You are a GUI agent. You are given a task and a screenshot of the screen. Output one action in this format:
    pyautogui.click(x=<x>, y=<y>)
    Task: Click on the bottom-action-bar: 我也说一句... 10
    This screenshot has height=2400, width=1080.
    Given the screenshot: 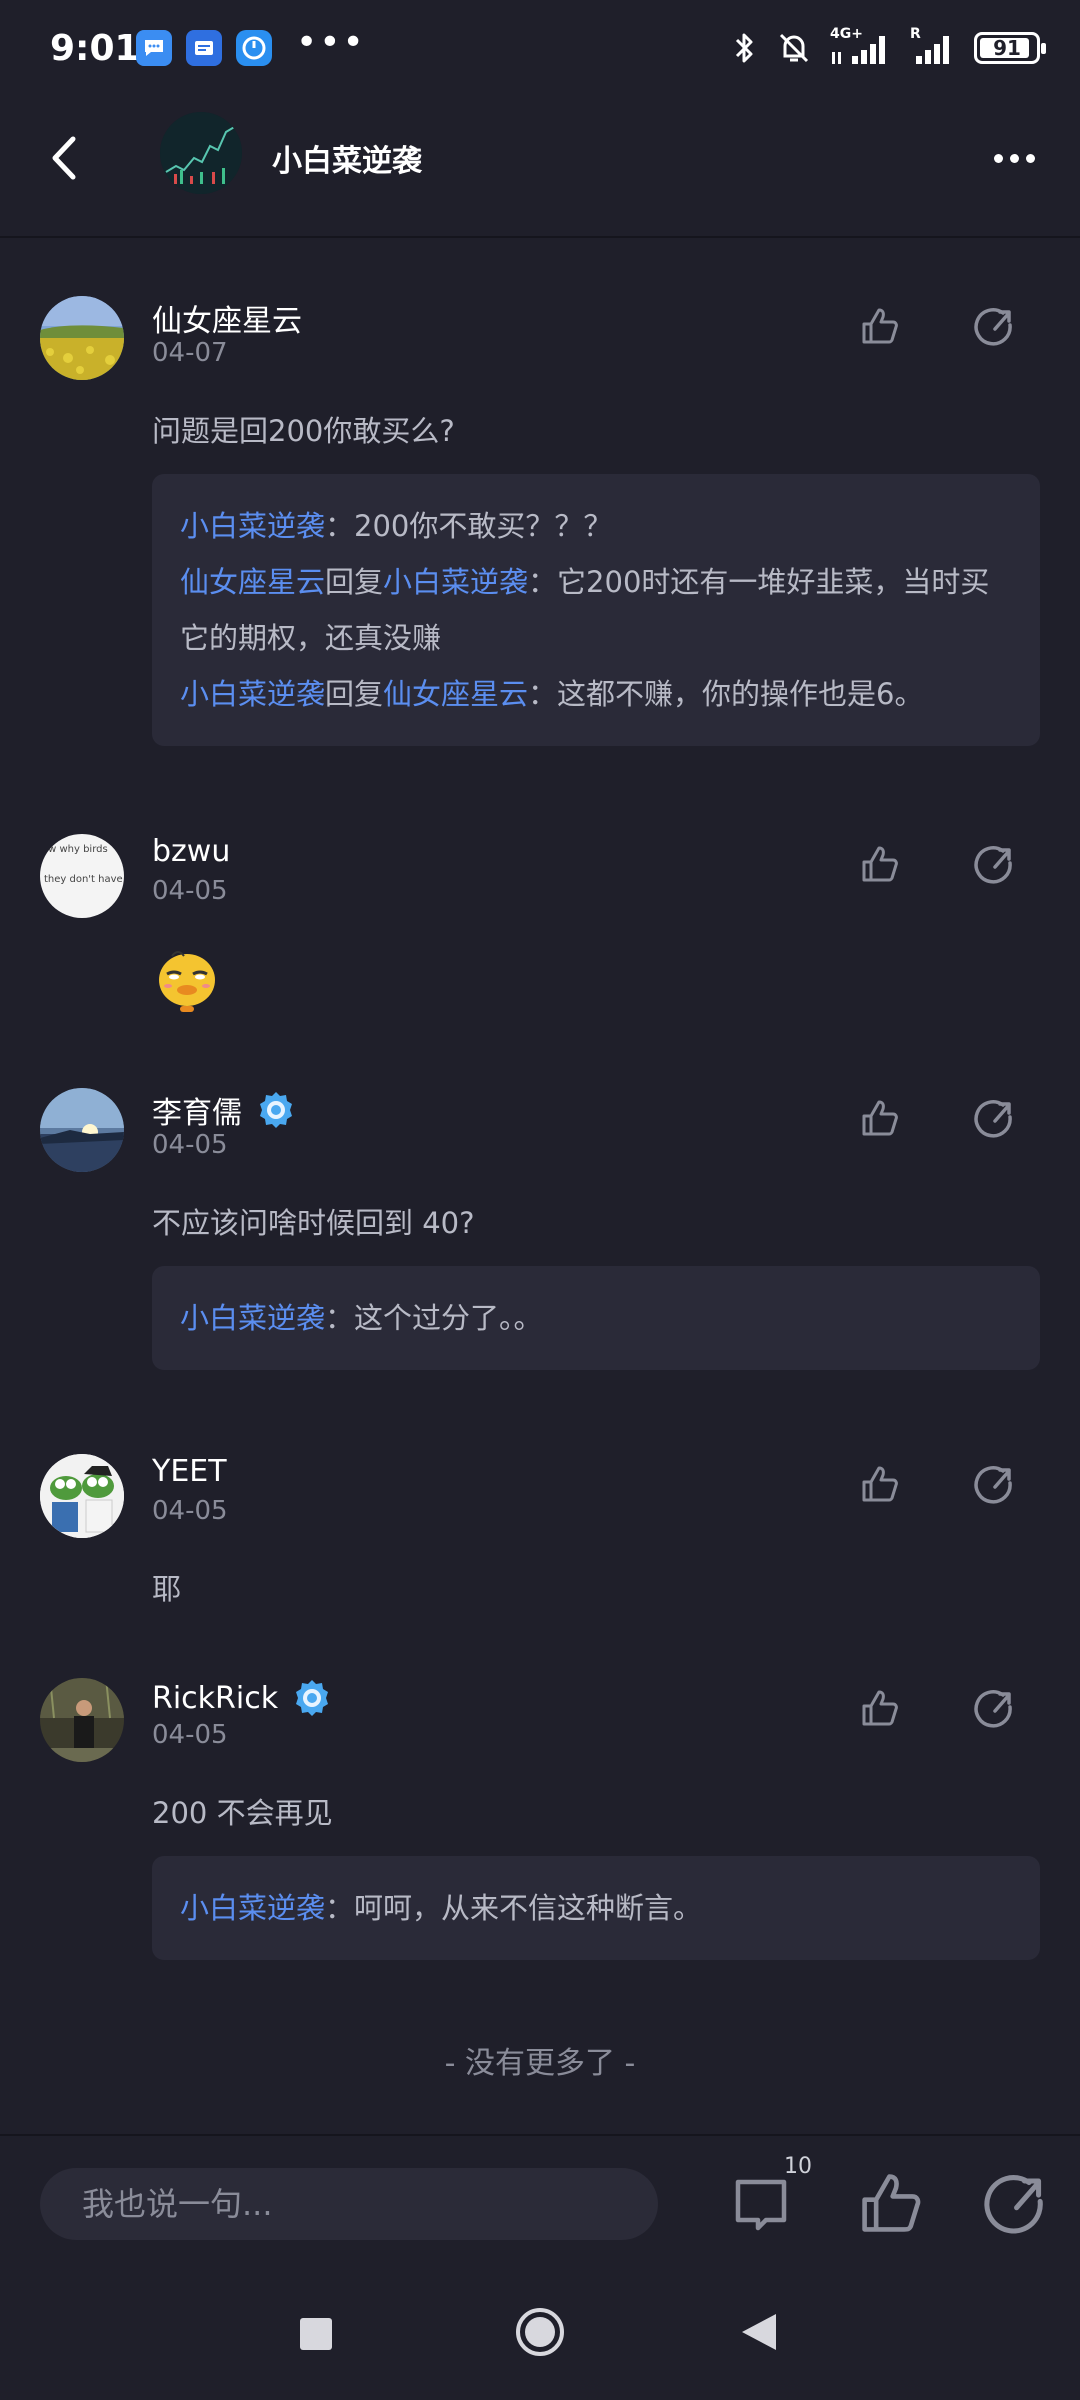 What is the action you would take?
    pyautogui.click(x=540, y=2202)
    